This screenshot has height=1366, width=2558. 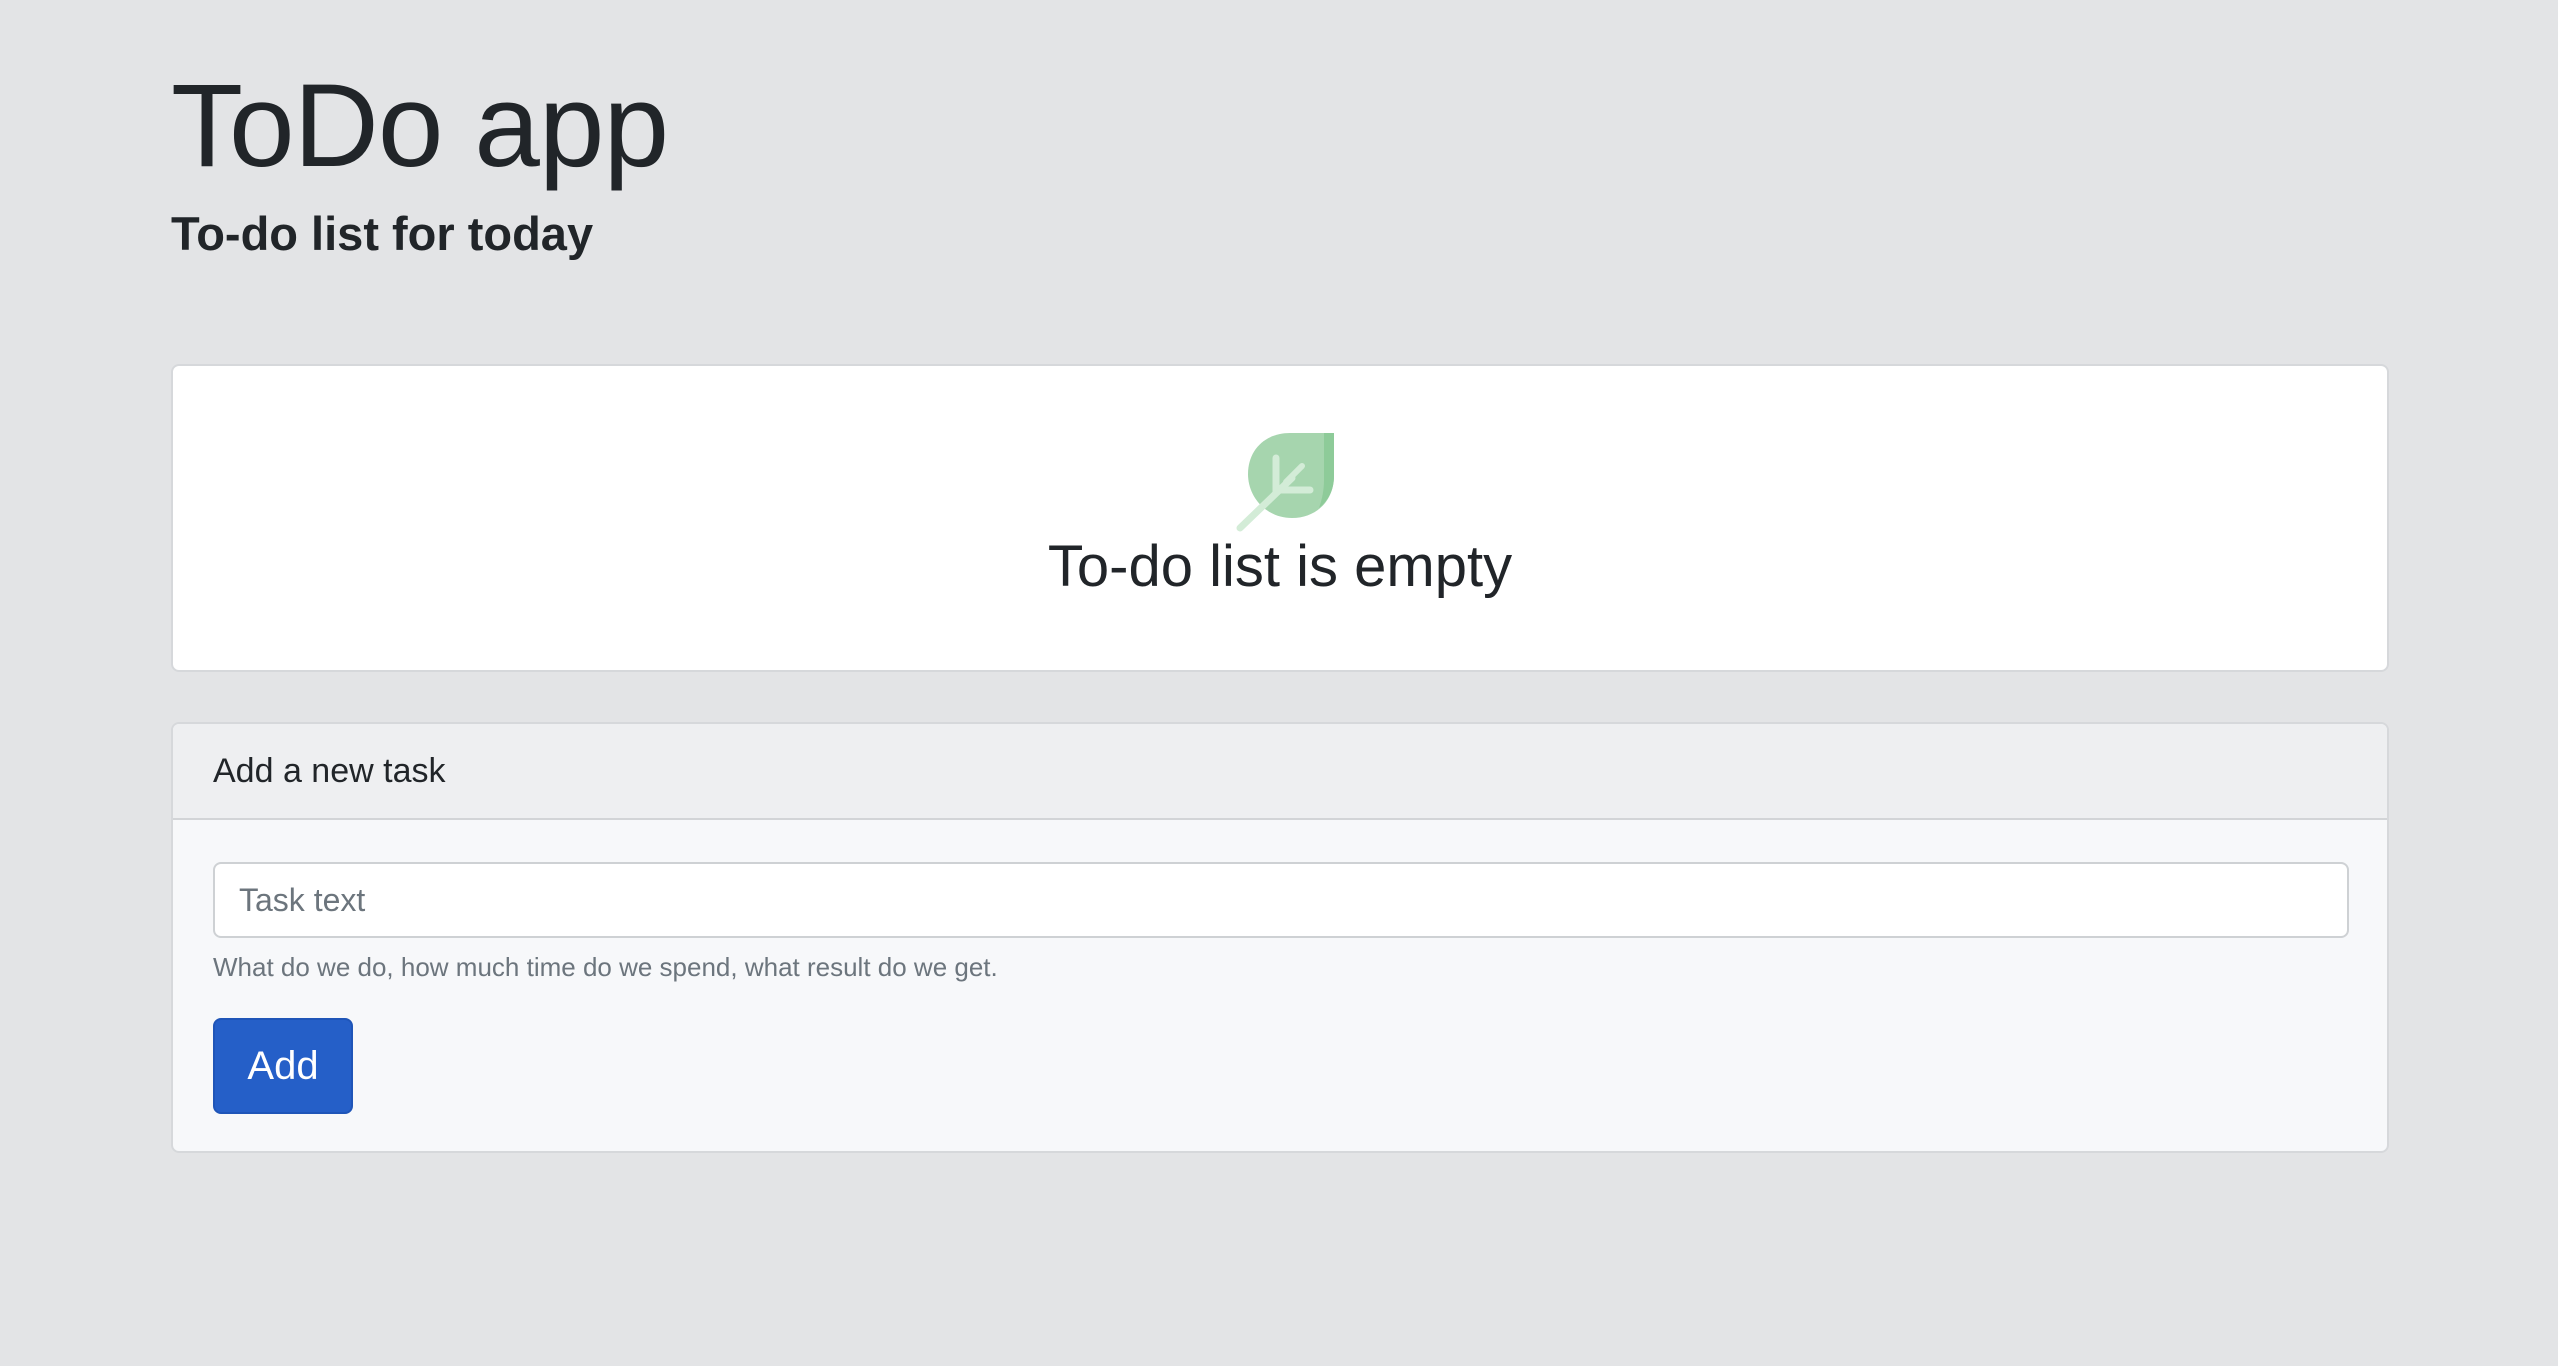 What do you see at coordinates (1281, 900) in the screenshot?
I see `task-text-input` at bounding box center [1281, 900].